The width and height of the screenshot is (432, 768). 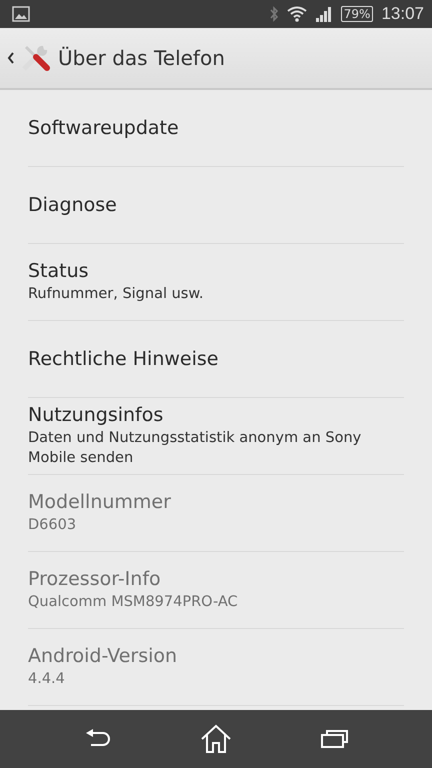 I want to click on item-summary: Daten und Nutzungsstatistik anonym an Sony Mobile senden, so click(x=195, y=448).